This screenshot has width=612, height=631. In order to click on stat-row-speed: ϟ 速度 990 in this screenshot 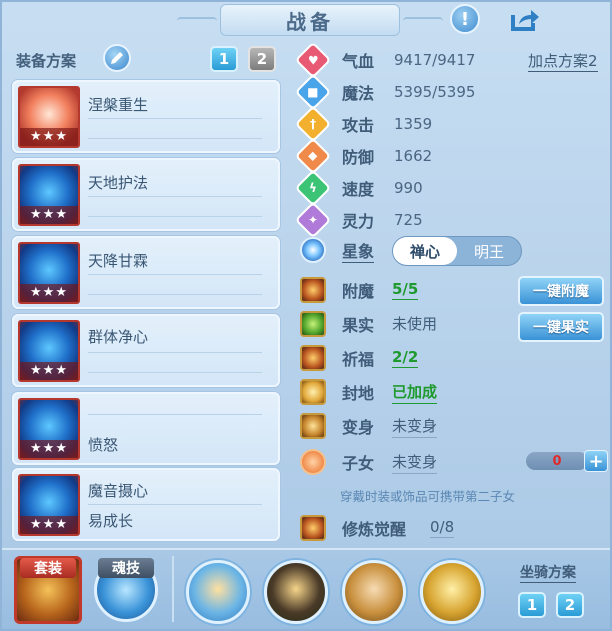, I will do `click(358, 188)`.